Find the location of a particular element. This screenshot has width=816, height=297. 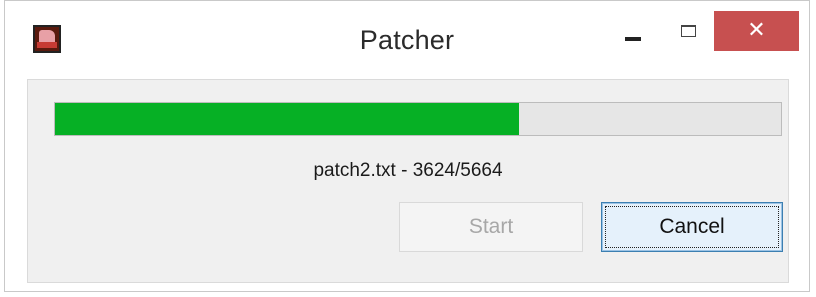

progress-bar is located at coordinates (418, 119).